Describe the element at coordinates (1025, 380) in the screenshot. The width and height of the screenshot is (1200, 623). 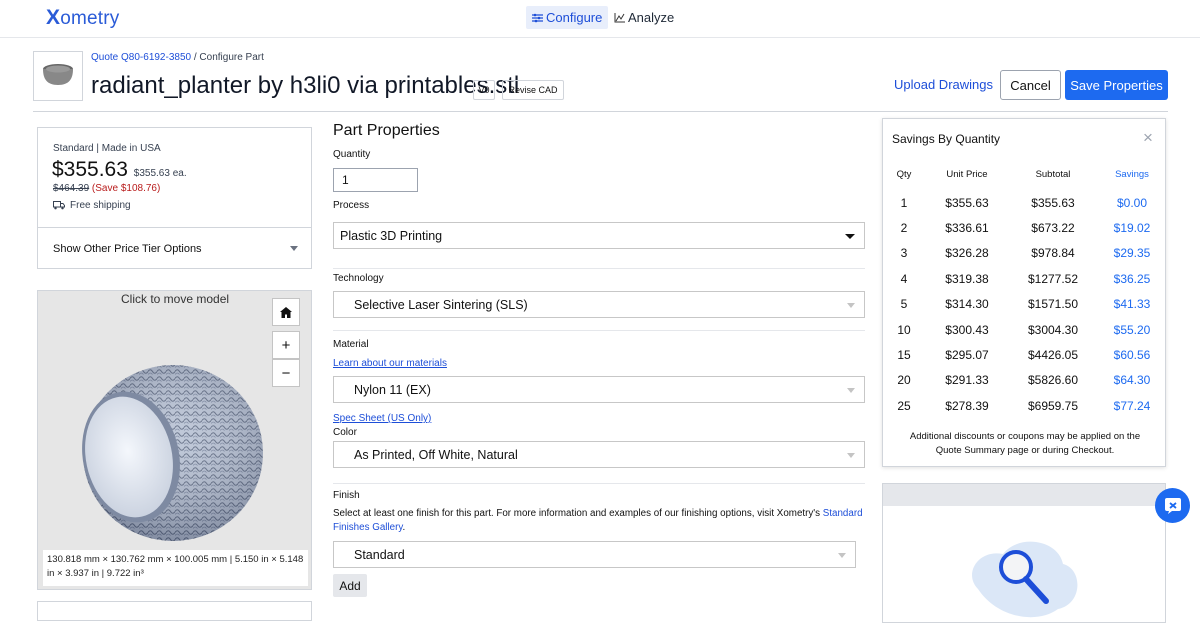
I see `table-row: 20 $291.33 $5826.60 $64.30` at that location.